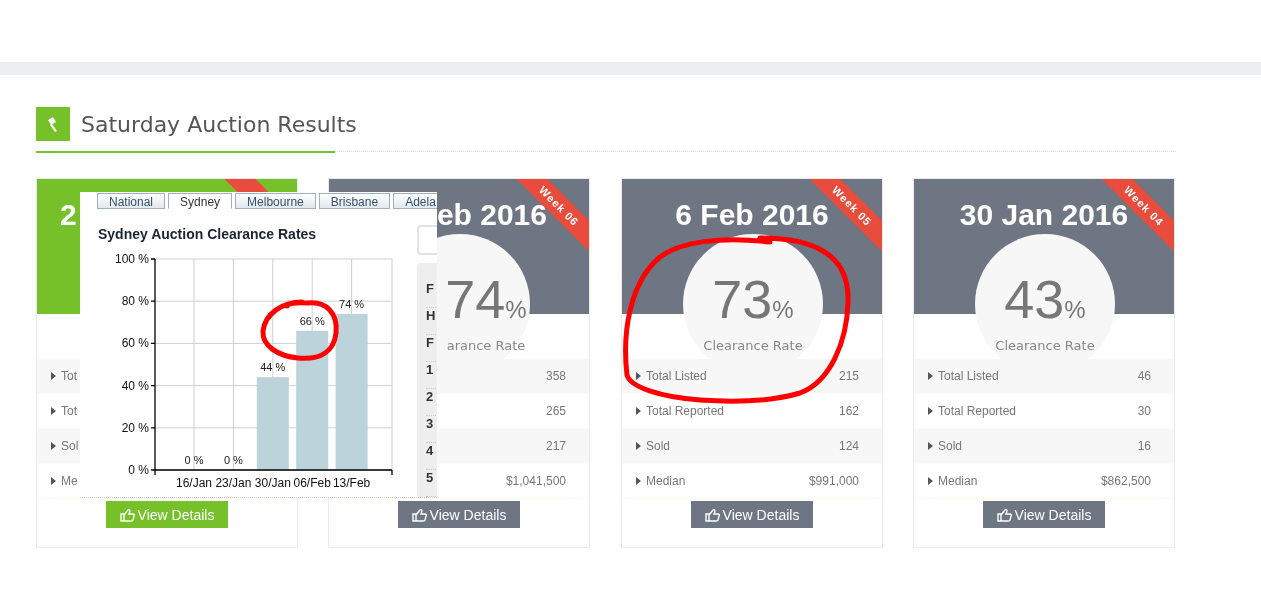  Describe the element at coordinates (272, 483) in the screenshot. I see `axis-tick-label: 30/Jan` at that location.